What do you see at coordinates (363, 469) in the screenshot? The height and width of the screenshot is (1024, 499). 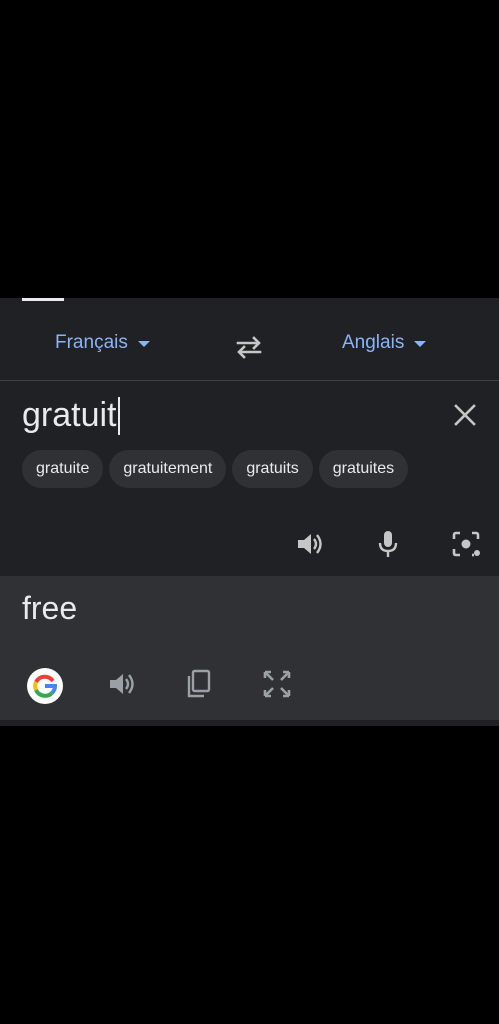 I see `suggestion-chip: gratuites` at bounding box center [363, 469].